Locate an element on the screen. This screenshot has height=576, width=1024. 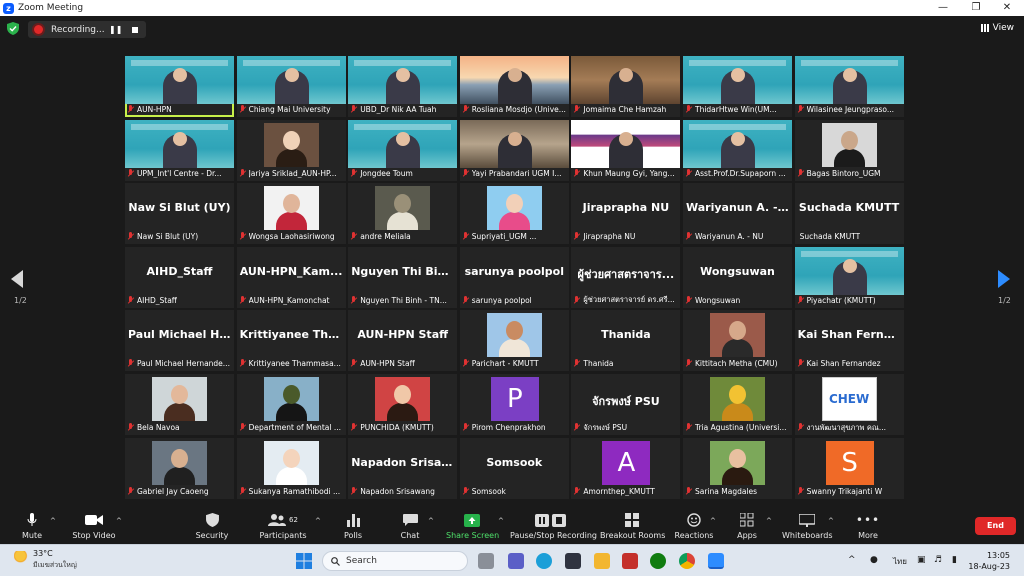
participant-tile: Wongsuwan Wongsuwan is located at coordinates (737, 277).